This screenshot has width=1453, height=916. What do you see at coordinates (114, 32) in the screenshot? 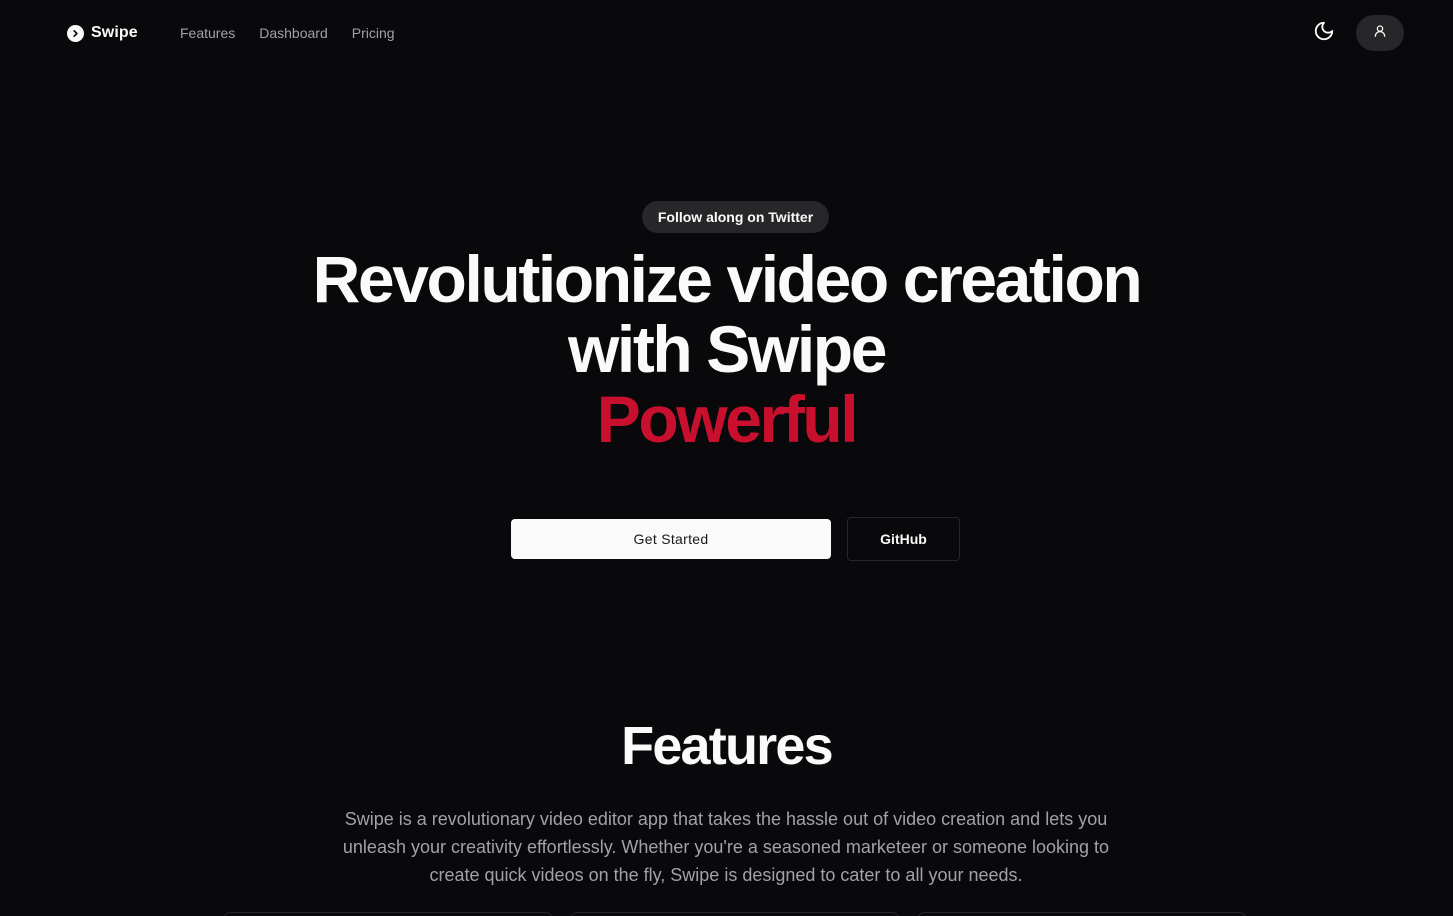
I see `brand-name: Swipe` at bounding box center [114, 32].